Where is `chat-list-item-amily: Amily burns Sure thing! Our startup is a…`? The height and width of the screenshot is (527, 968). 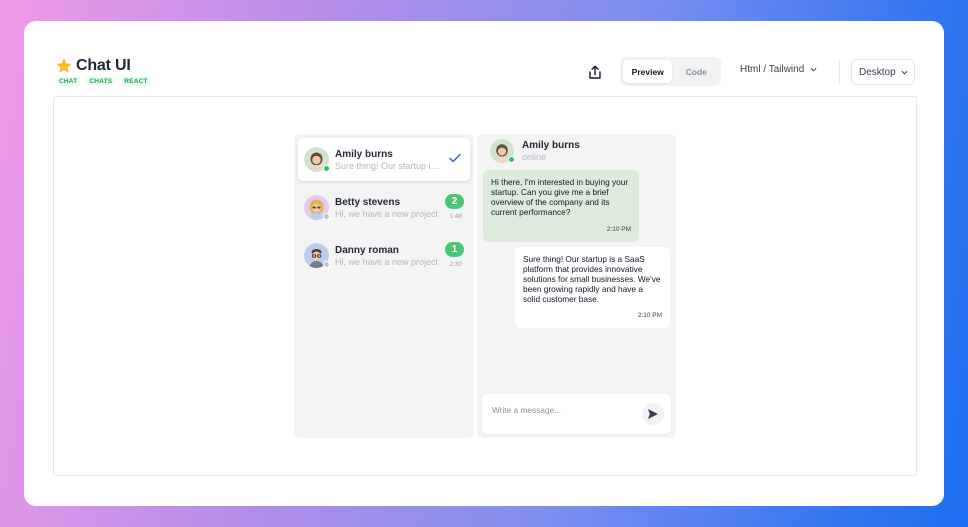 chat-list-item-amily: Amily burns Sure thing! Our startup is a… is located at coordinates (384, 159).